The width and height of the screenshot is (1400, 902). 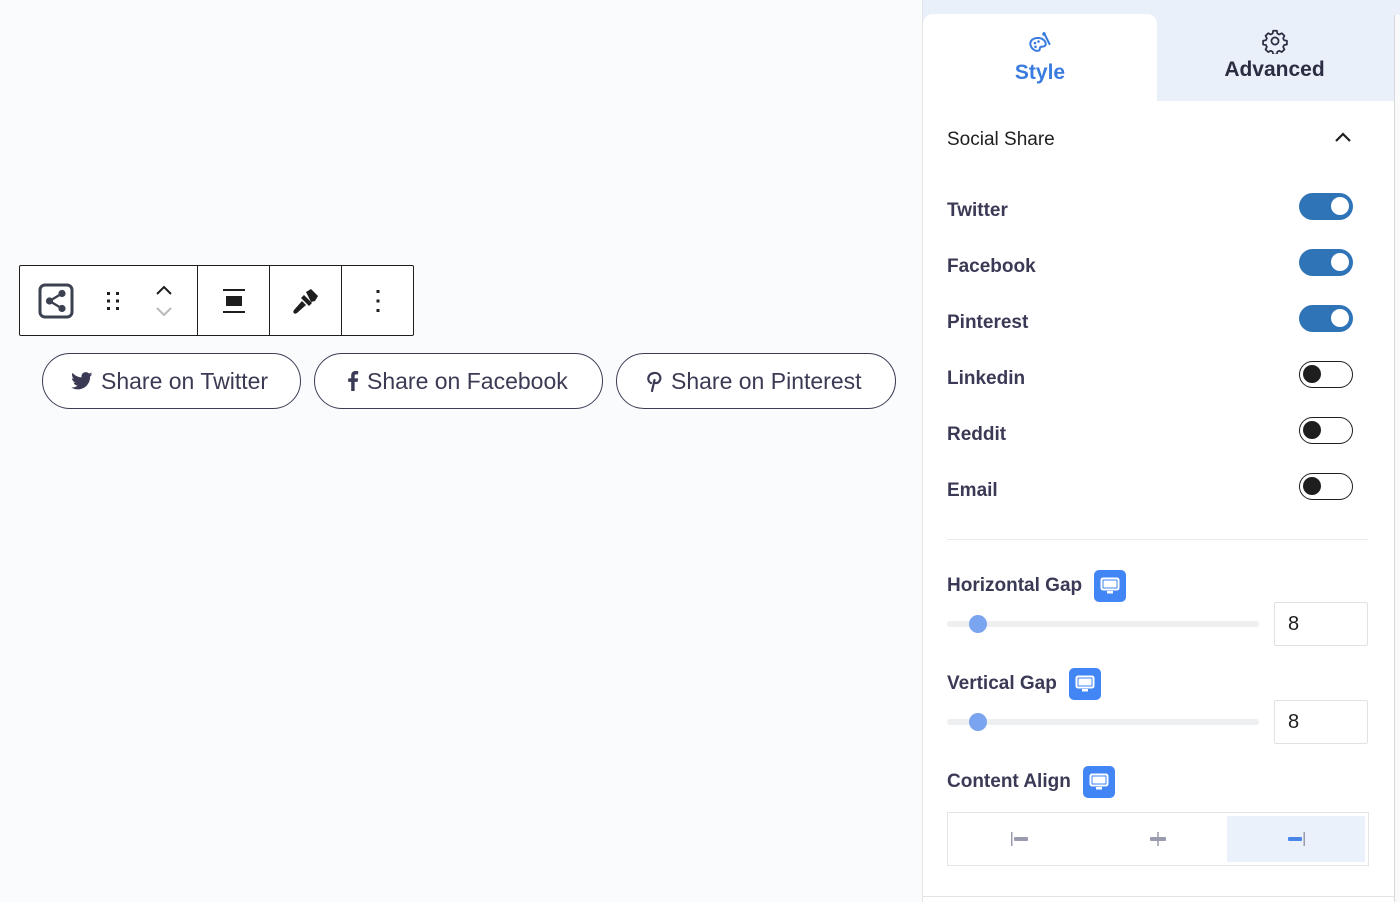 I want to click on pinterest-toggle, so click(x=1326, y=318).